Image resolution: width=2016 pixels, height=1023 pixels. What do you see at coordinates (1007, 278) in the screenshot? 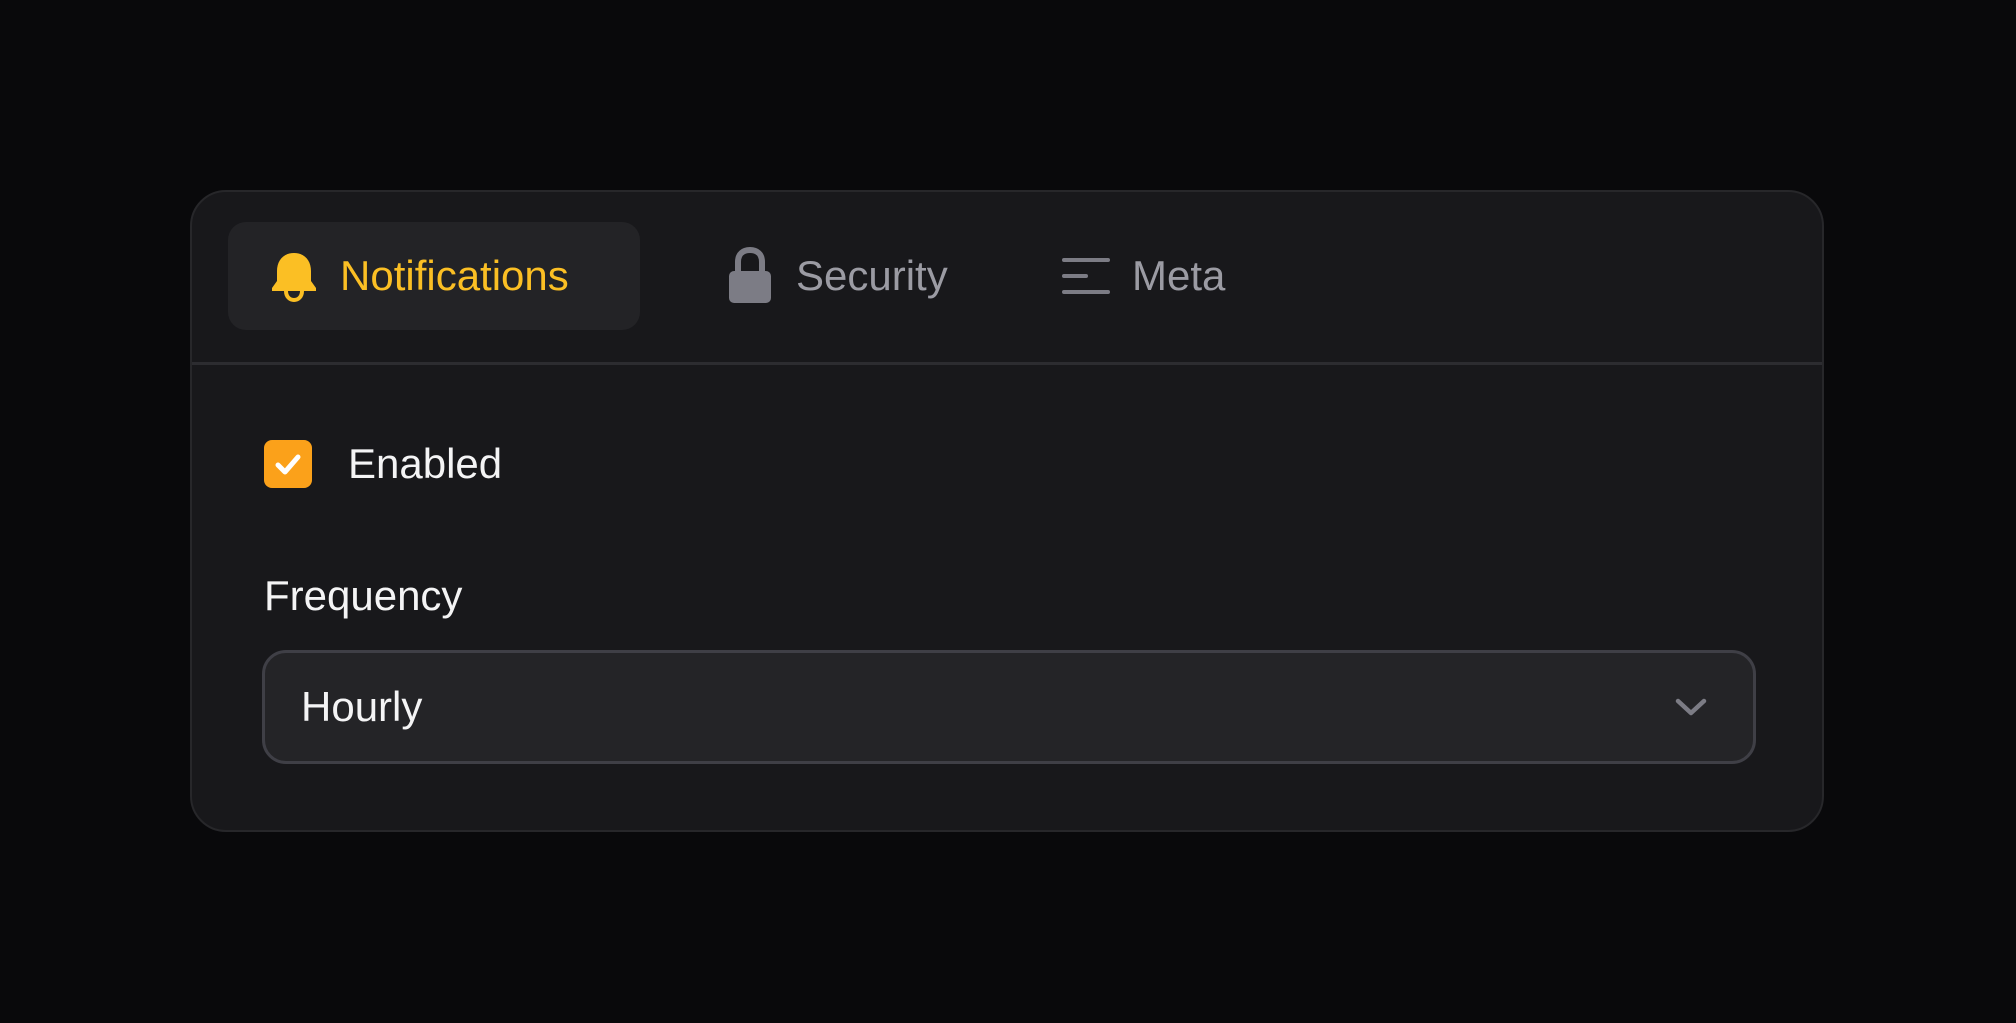
I see `tab-bar: Notifications Security Meta` at bounding box center [1007, 278].